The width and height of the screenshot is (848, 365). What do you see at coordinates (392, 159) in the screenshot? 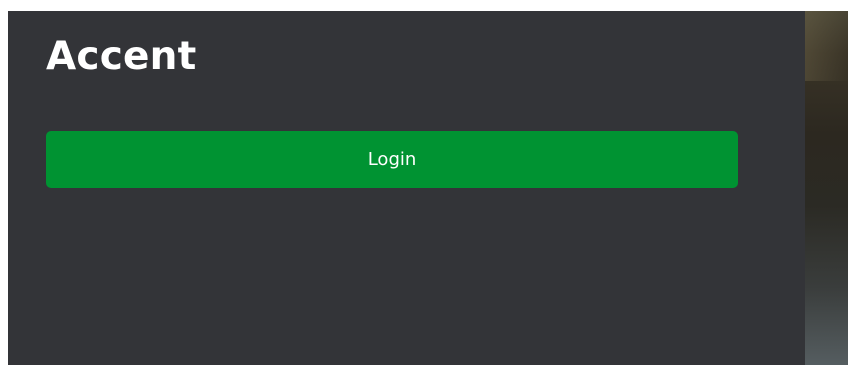
I see `login-button: Login` at bounding box center [392, 159].